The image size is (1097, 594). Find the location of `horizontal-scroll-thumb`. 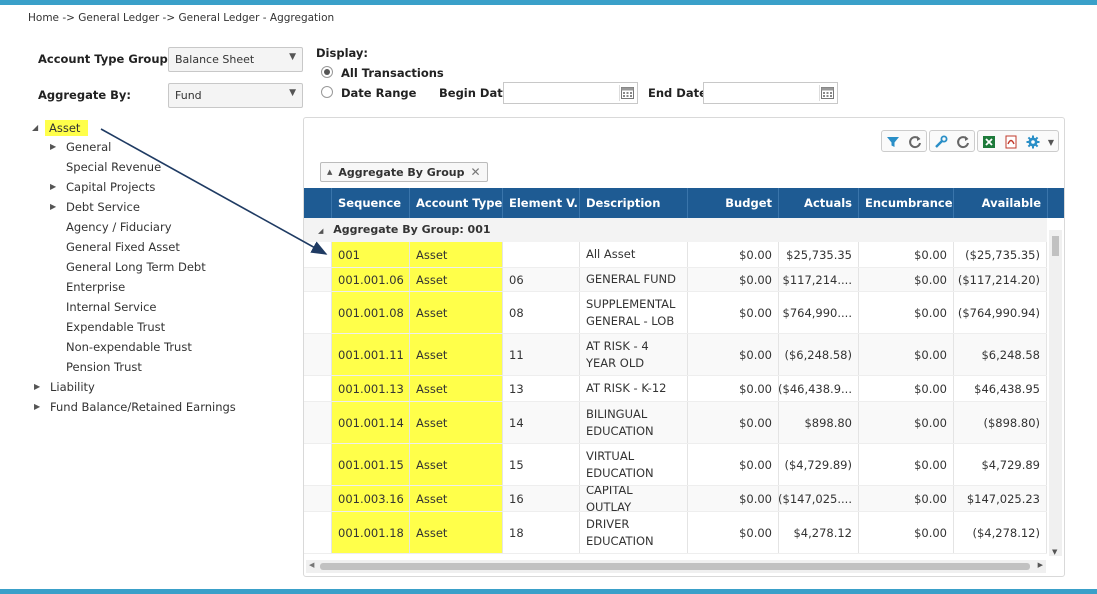

horizontal-scroll-thumb is located at coordinates (675, 566).